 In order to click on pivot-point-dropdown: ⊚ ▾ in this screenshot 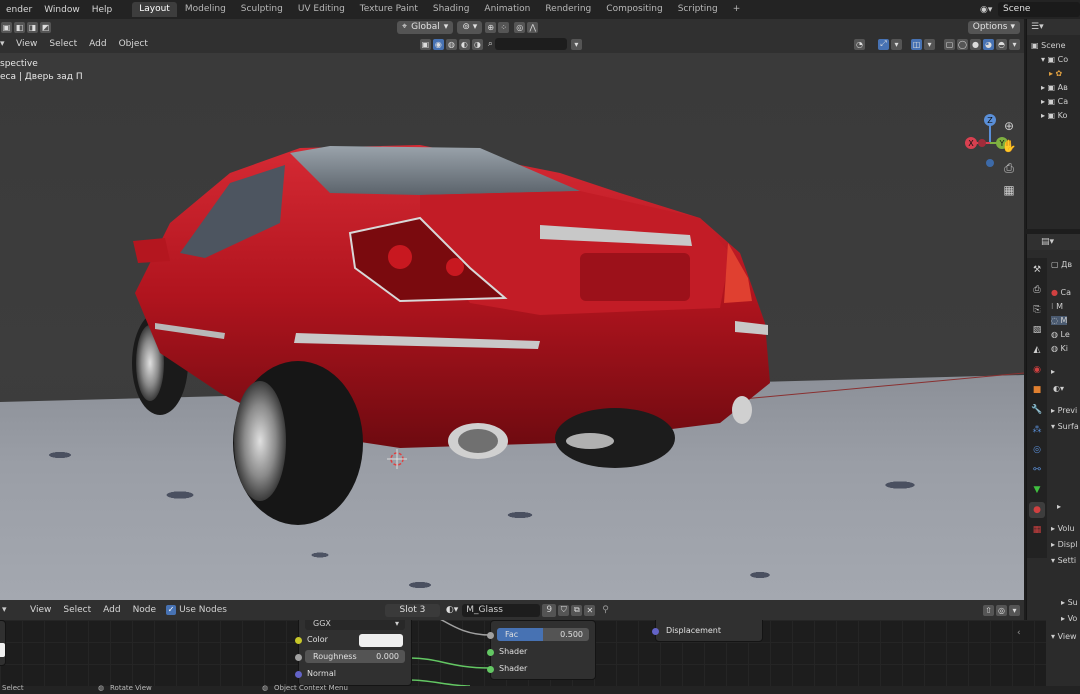, I will do `click(470, 27)`.